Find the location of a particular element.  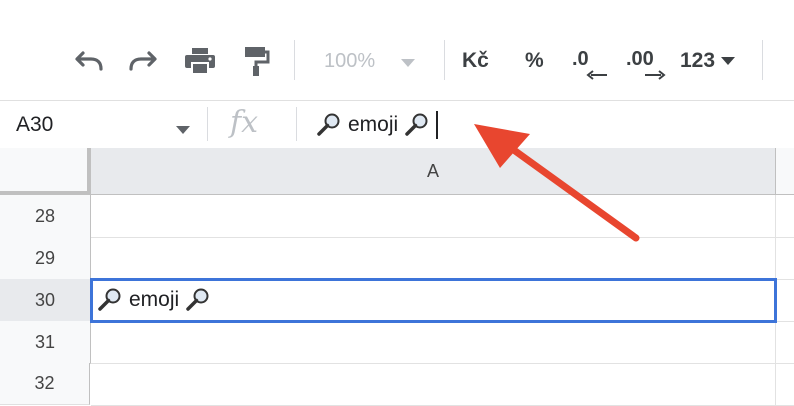

print-icon is located at coordinates (200, 61).